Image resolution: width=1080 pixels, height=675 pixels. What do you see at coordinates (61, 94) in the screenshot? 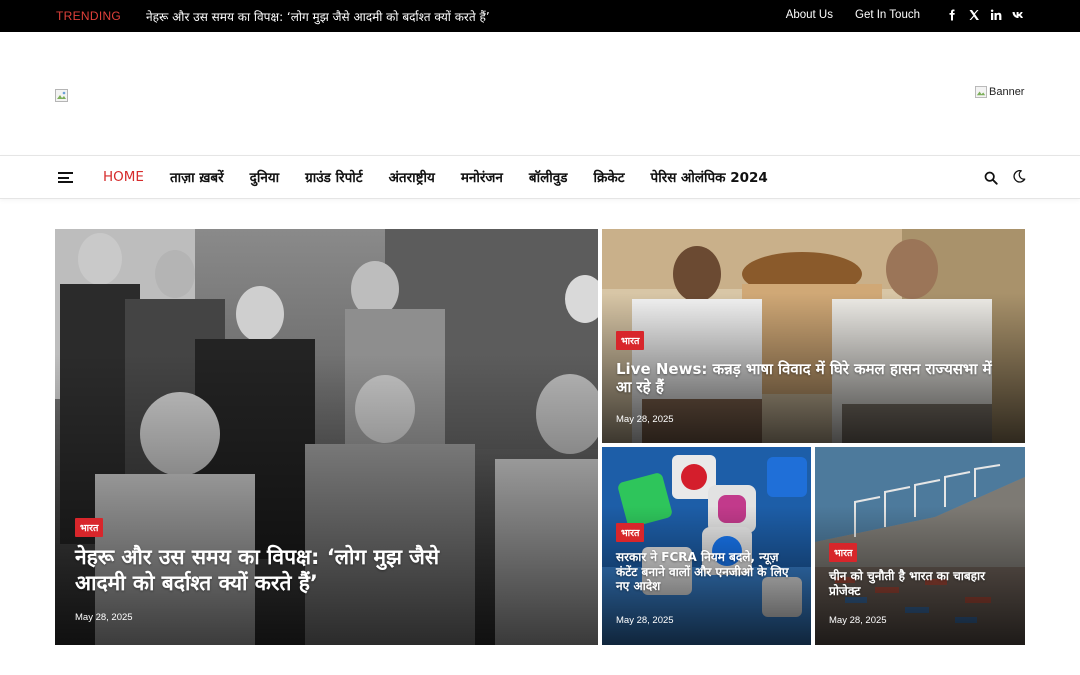
I see `site-logo` at bounding box center [61, 94].